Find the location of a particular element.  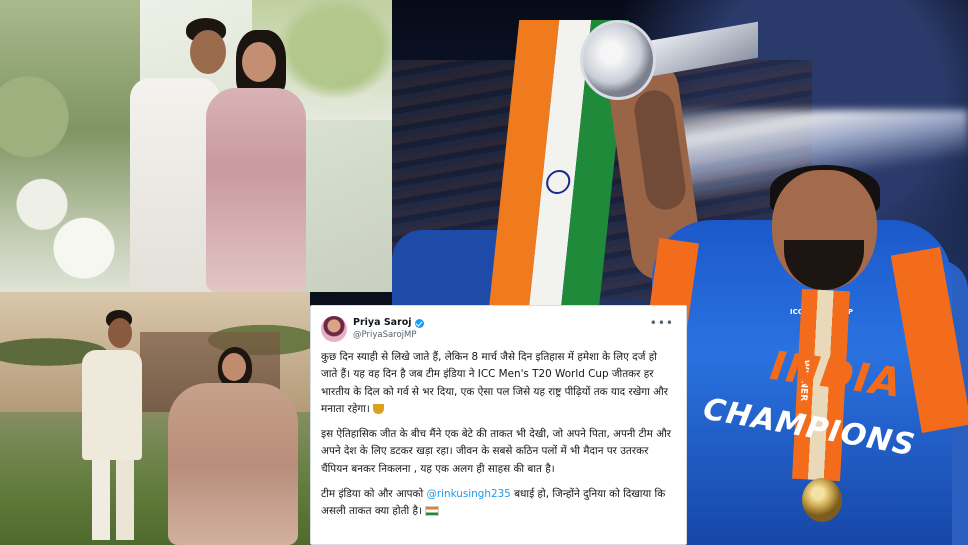

trophy-icon is located at coordinates (670, 57).